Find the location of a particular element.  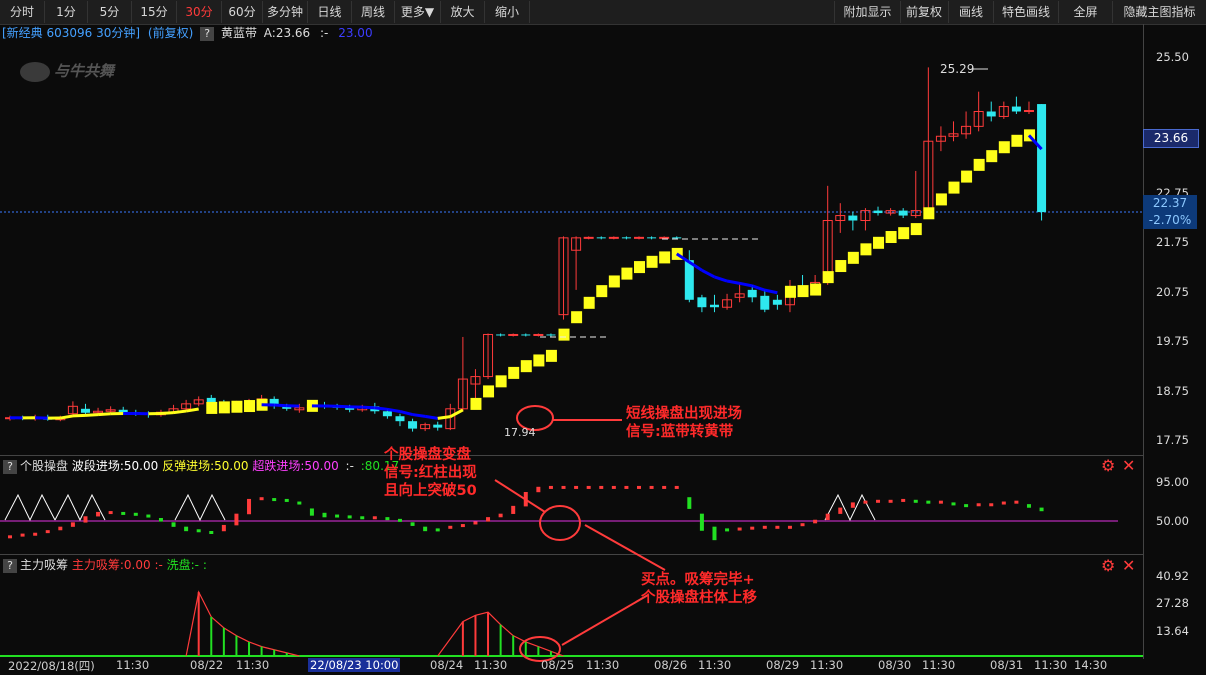

period-5min-button: 5分 is located at coordinates (110, 12).